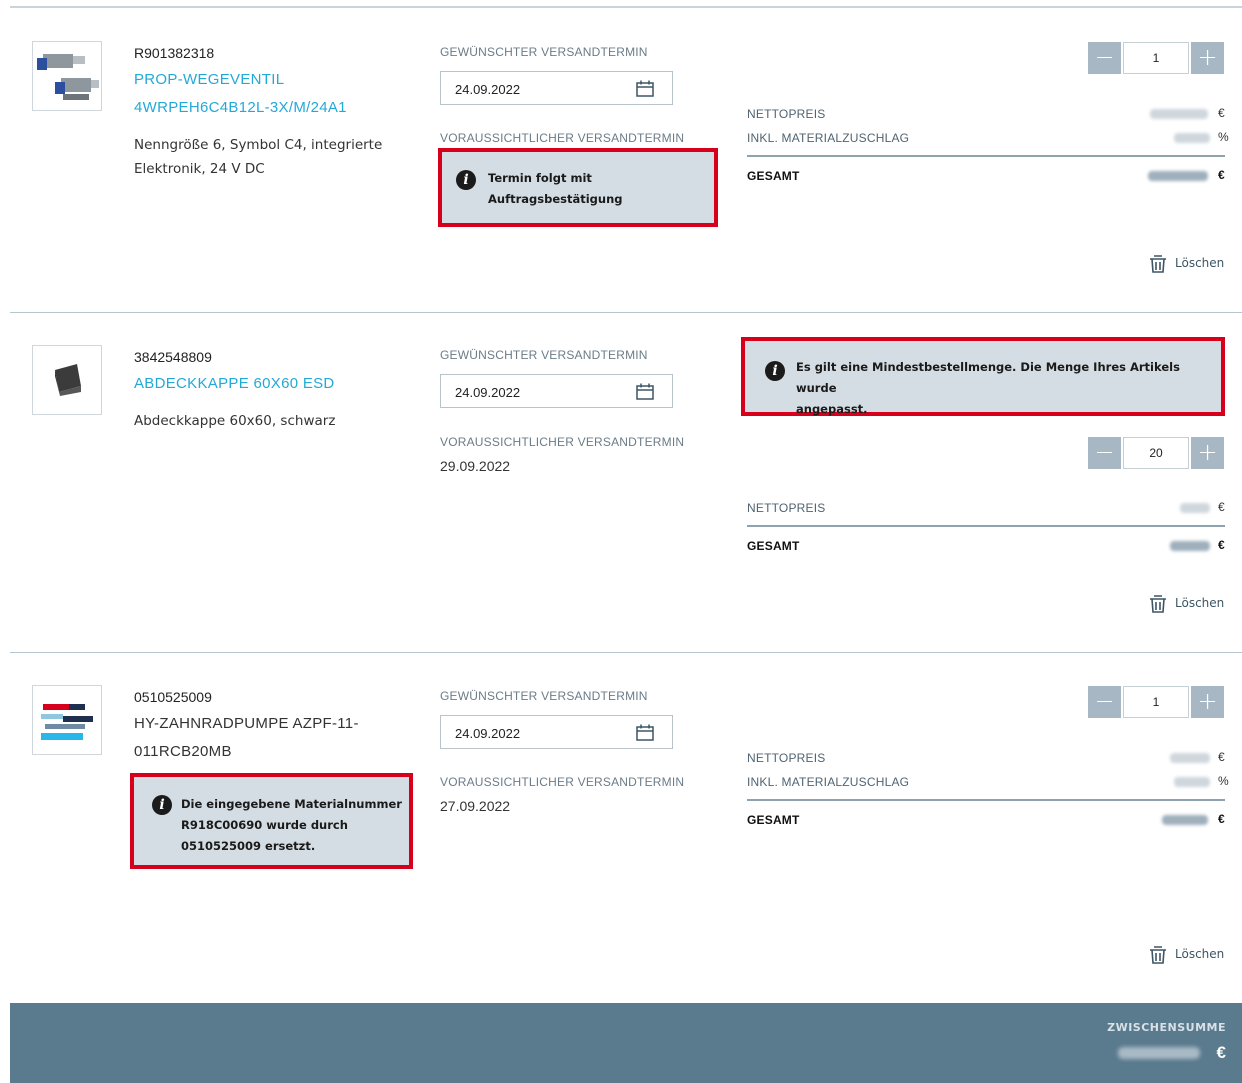 The height and width of the screenshot is (1083, 1242). I want to click on quantity-input: 1, so click(1156, 702).